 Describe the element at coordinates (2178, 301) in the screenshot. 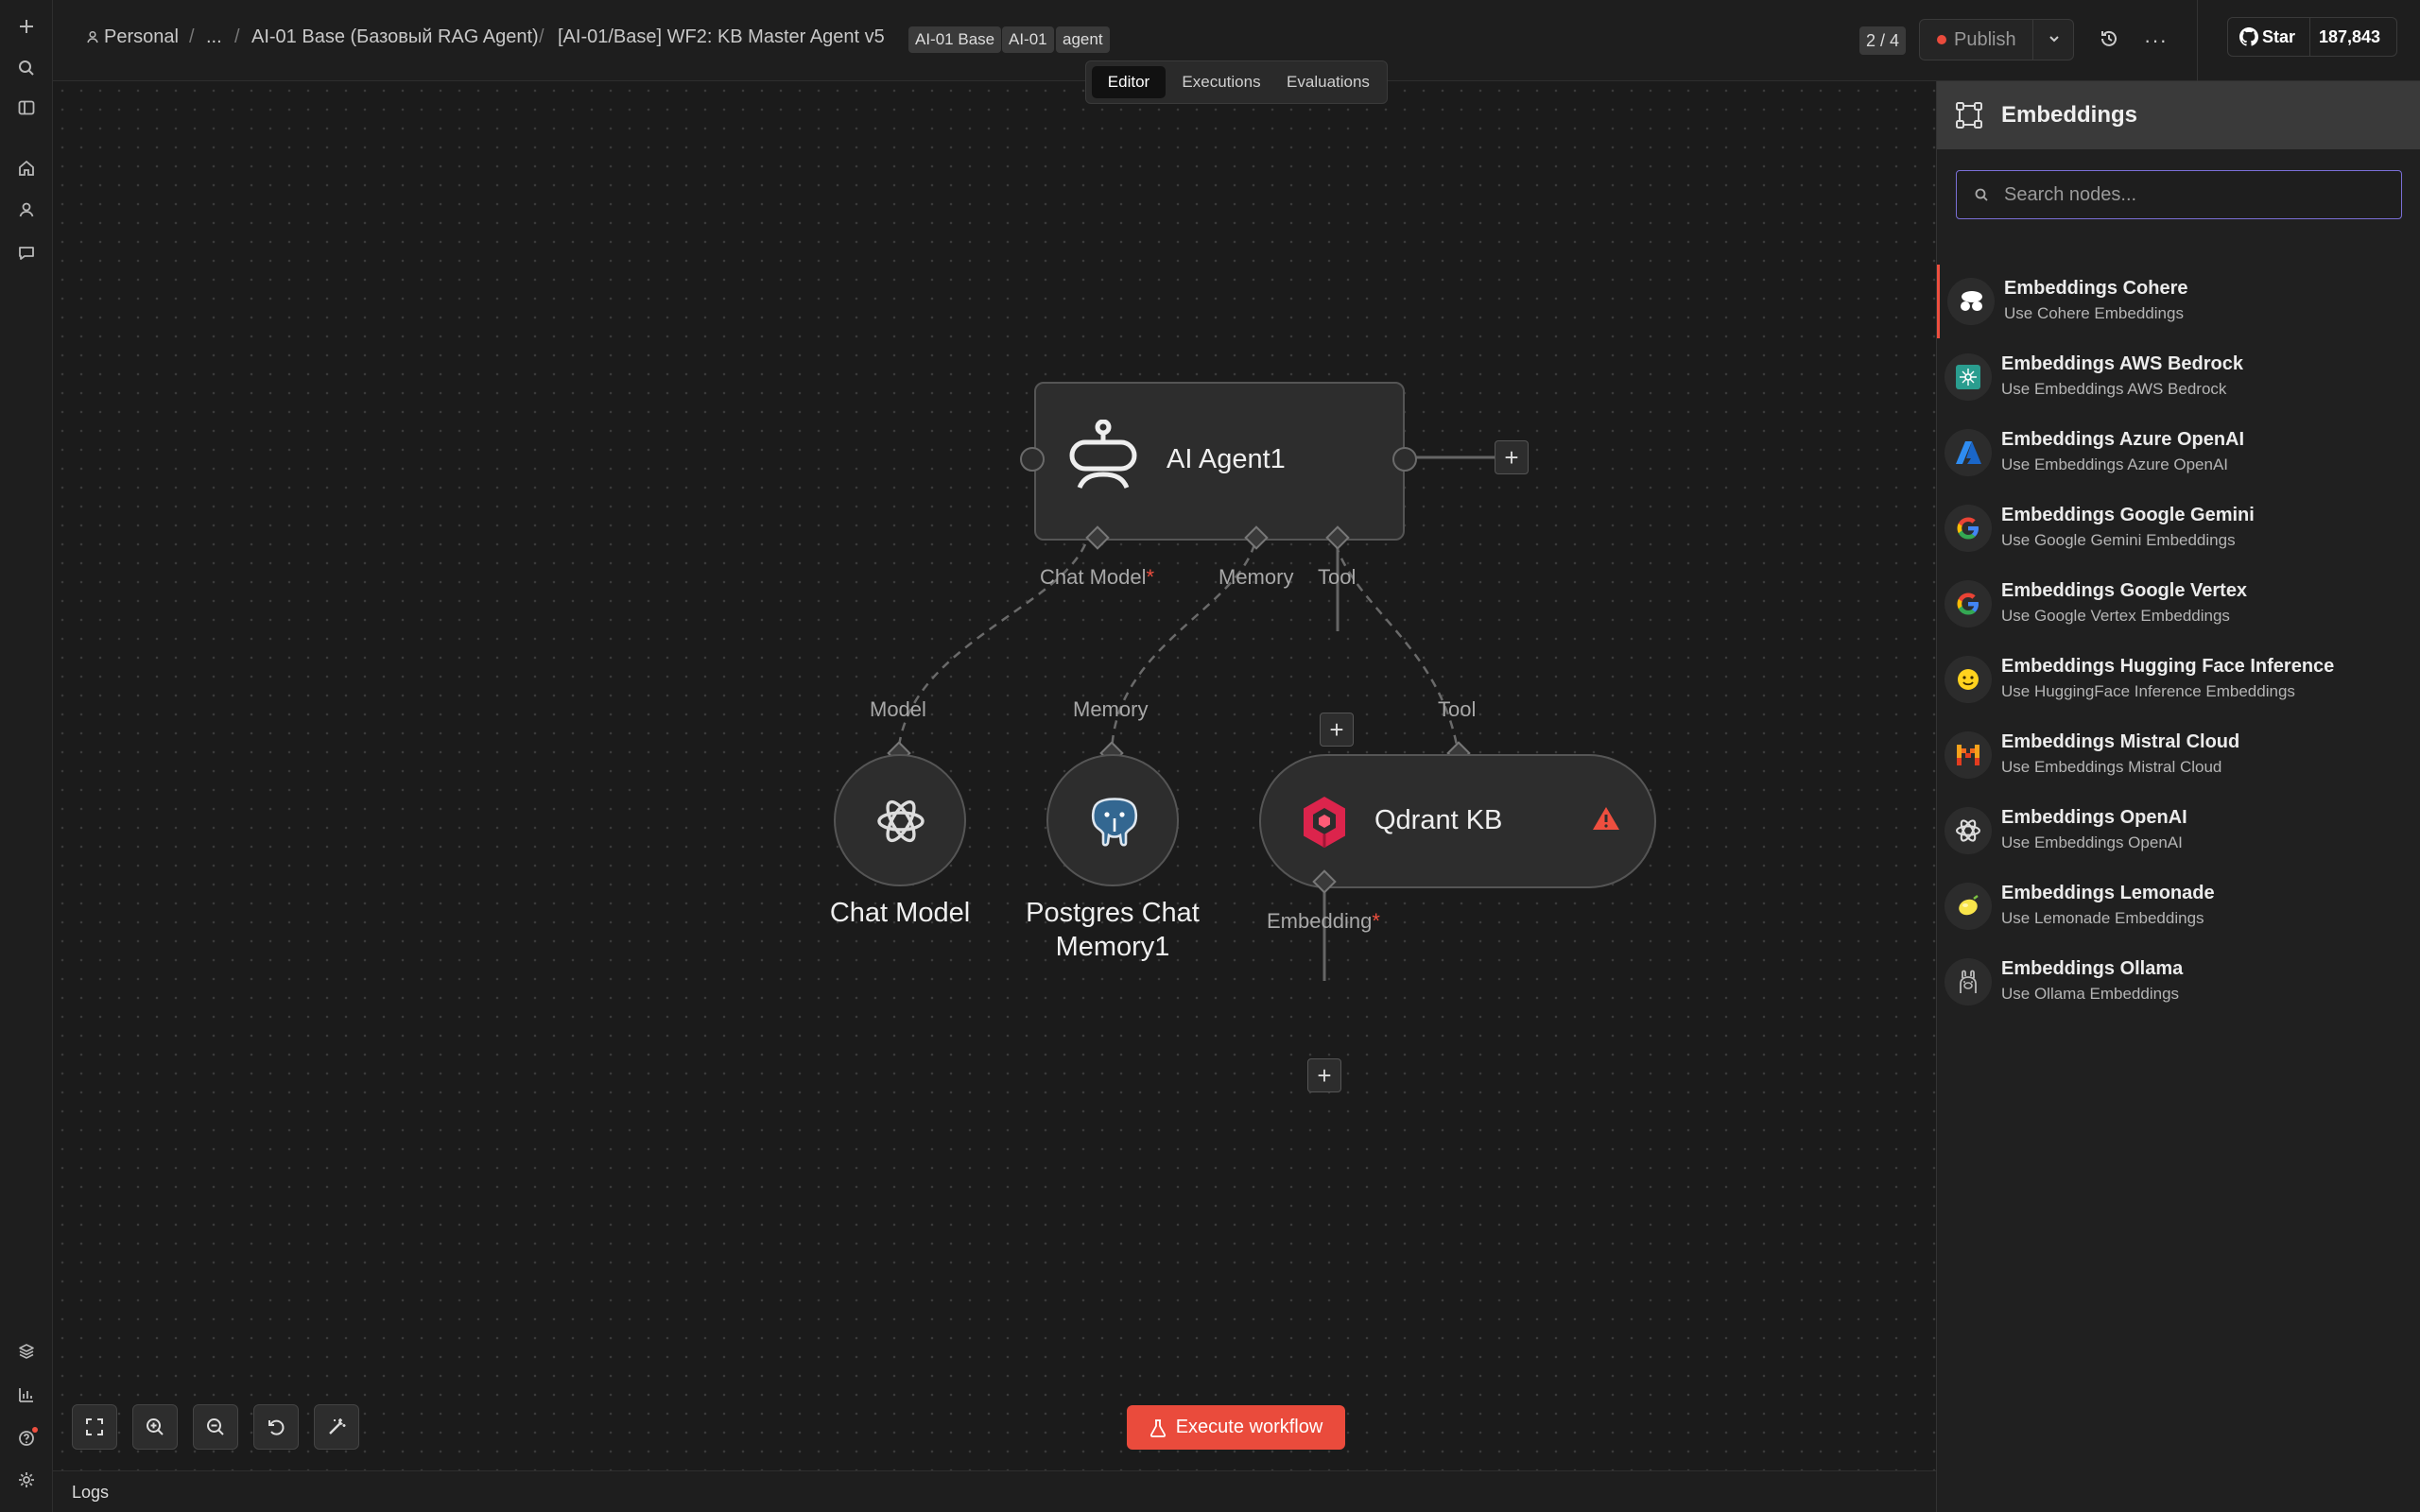

I see `node-list-item: Embeddings Cohere Use Cohere Embeddings` at that location.